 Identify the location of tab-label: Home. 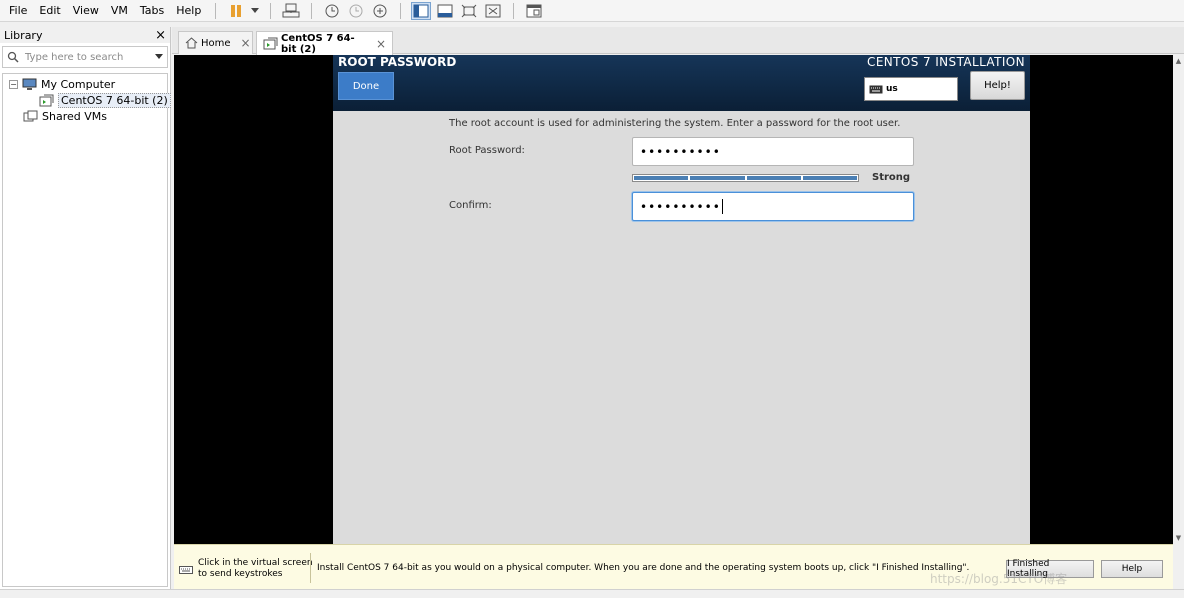
(216, 43).